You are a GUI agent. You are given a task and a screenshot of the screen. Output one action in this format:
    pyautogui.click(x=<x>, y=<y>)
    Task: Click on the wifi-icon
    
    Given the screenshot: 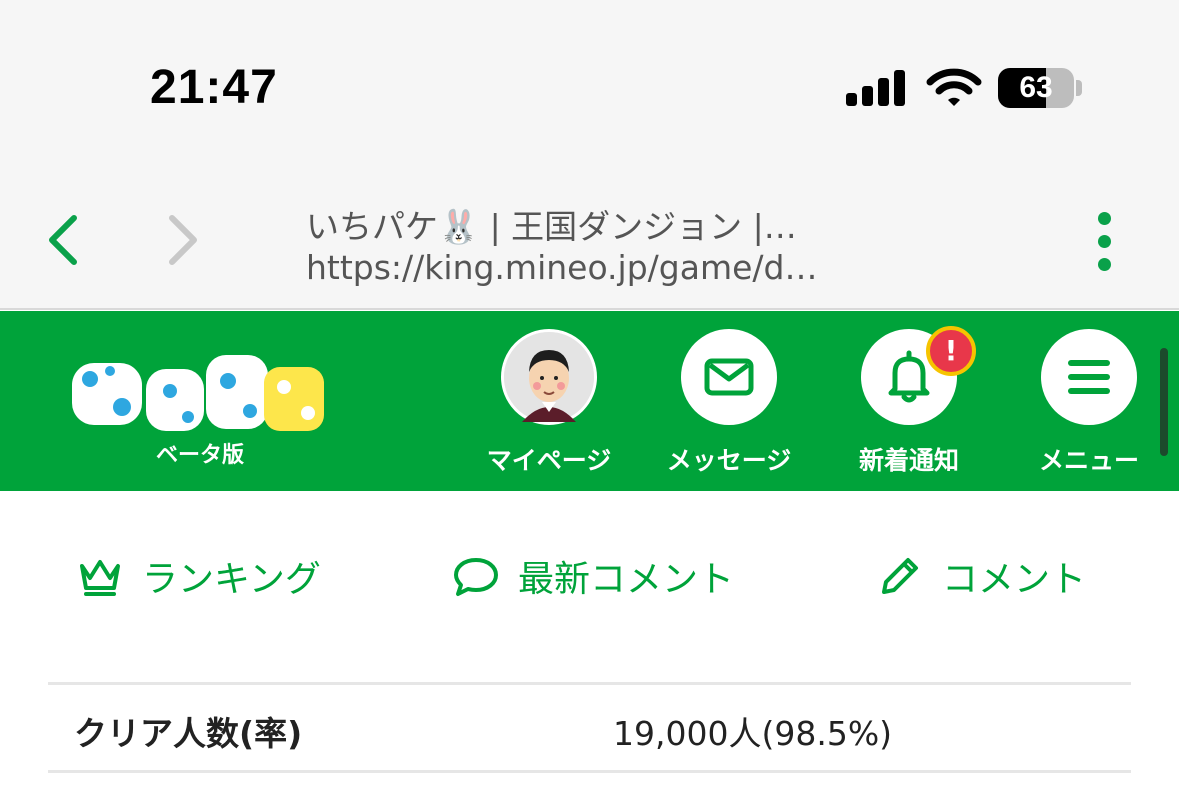 What is the action you would take?
    pyautogui.click(x=954, y=87)
    